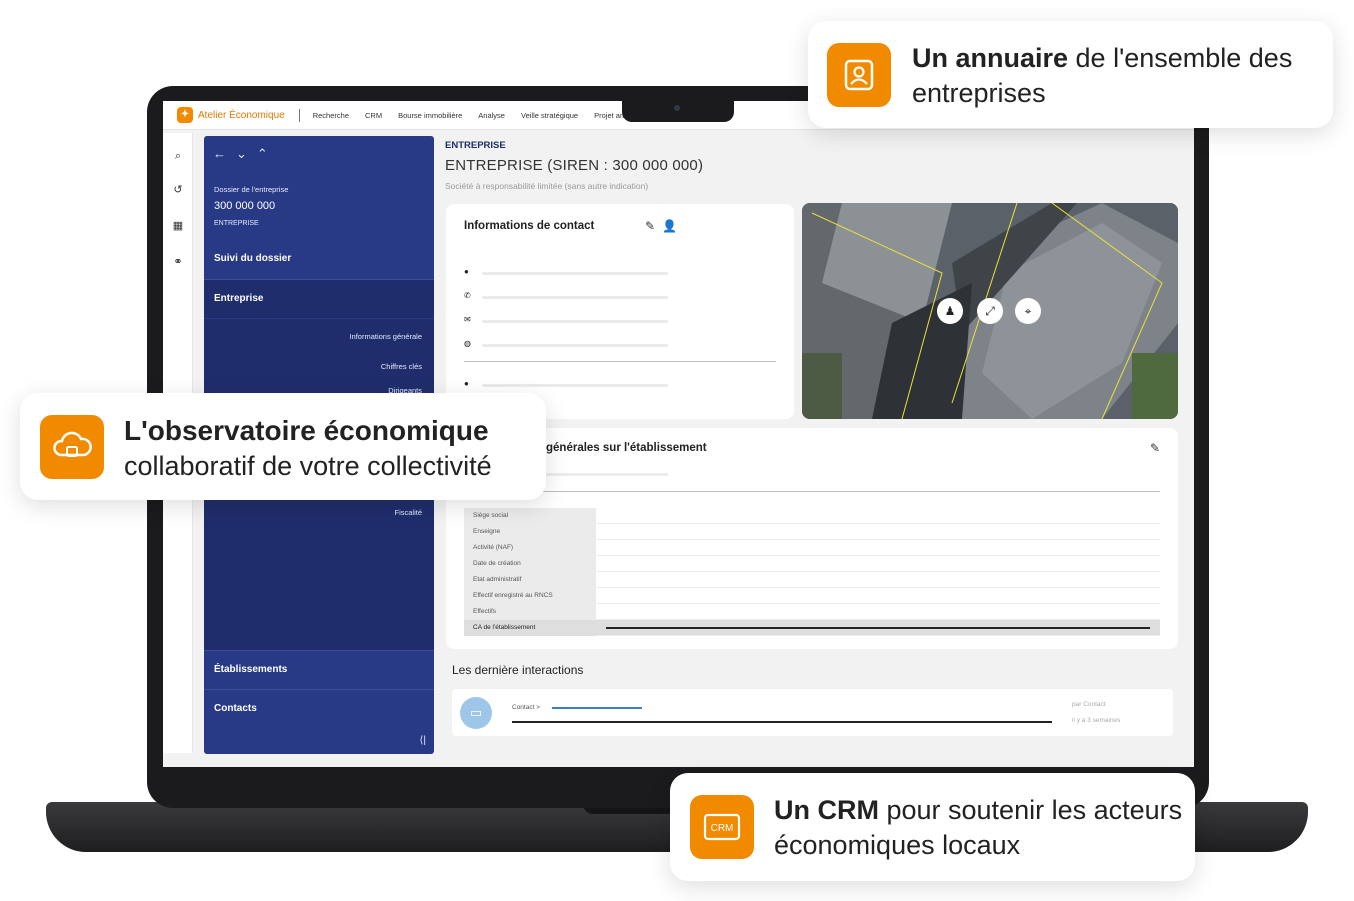  Describe the element at coordinates (812, 532) in the screenshot. I see `info-row-enseigne: Enseigne` at that location.